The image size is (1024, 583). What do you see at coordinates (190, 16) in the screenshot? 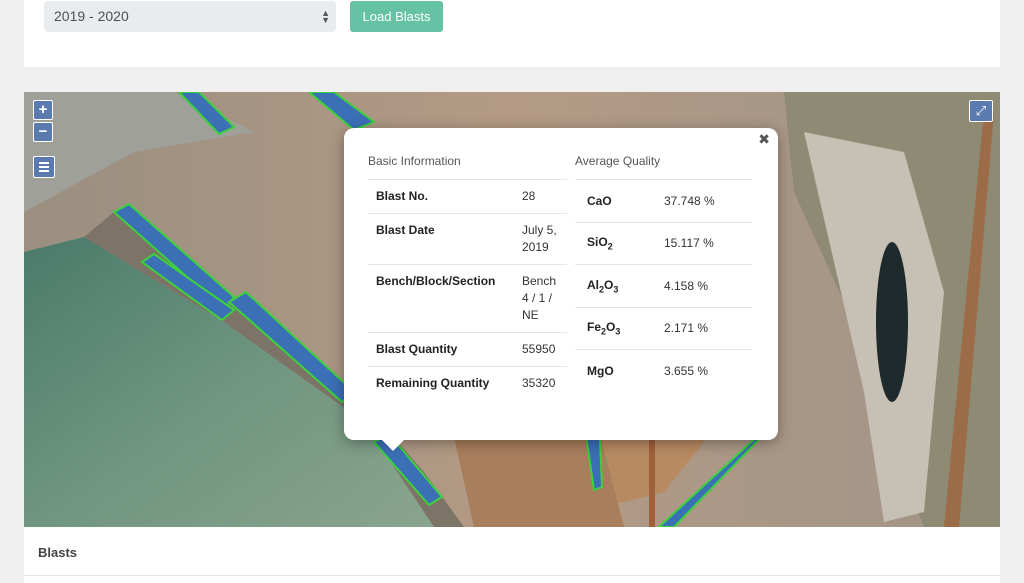
I see `season-select: 2019 - 2020 ▲ ▼` at bounding box center [190, 16].